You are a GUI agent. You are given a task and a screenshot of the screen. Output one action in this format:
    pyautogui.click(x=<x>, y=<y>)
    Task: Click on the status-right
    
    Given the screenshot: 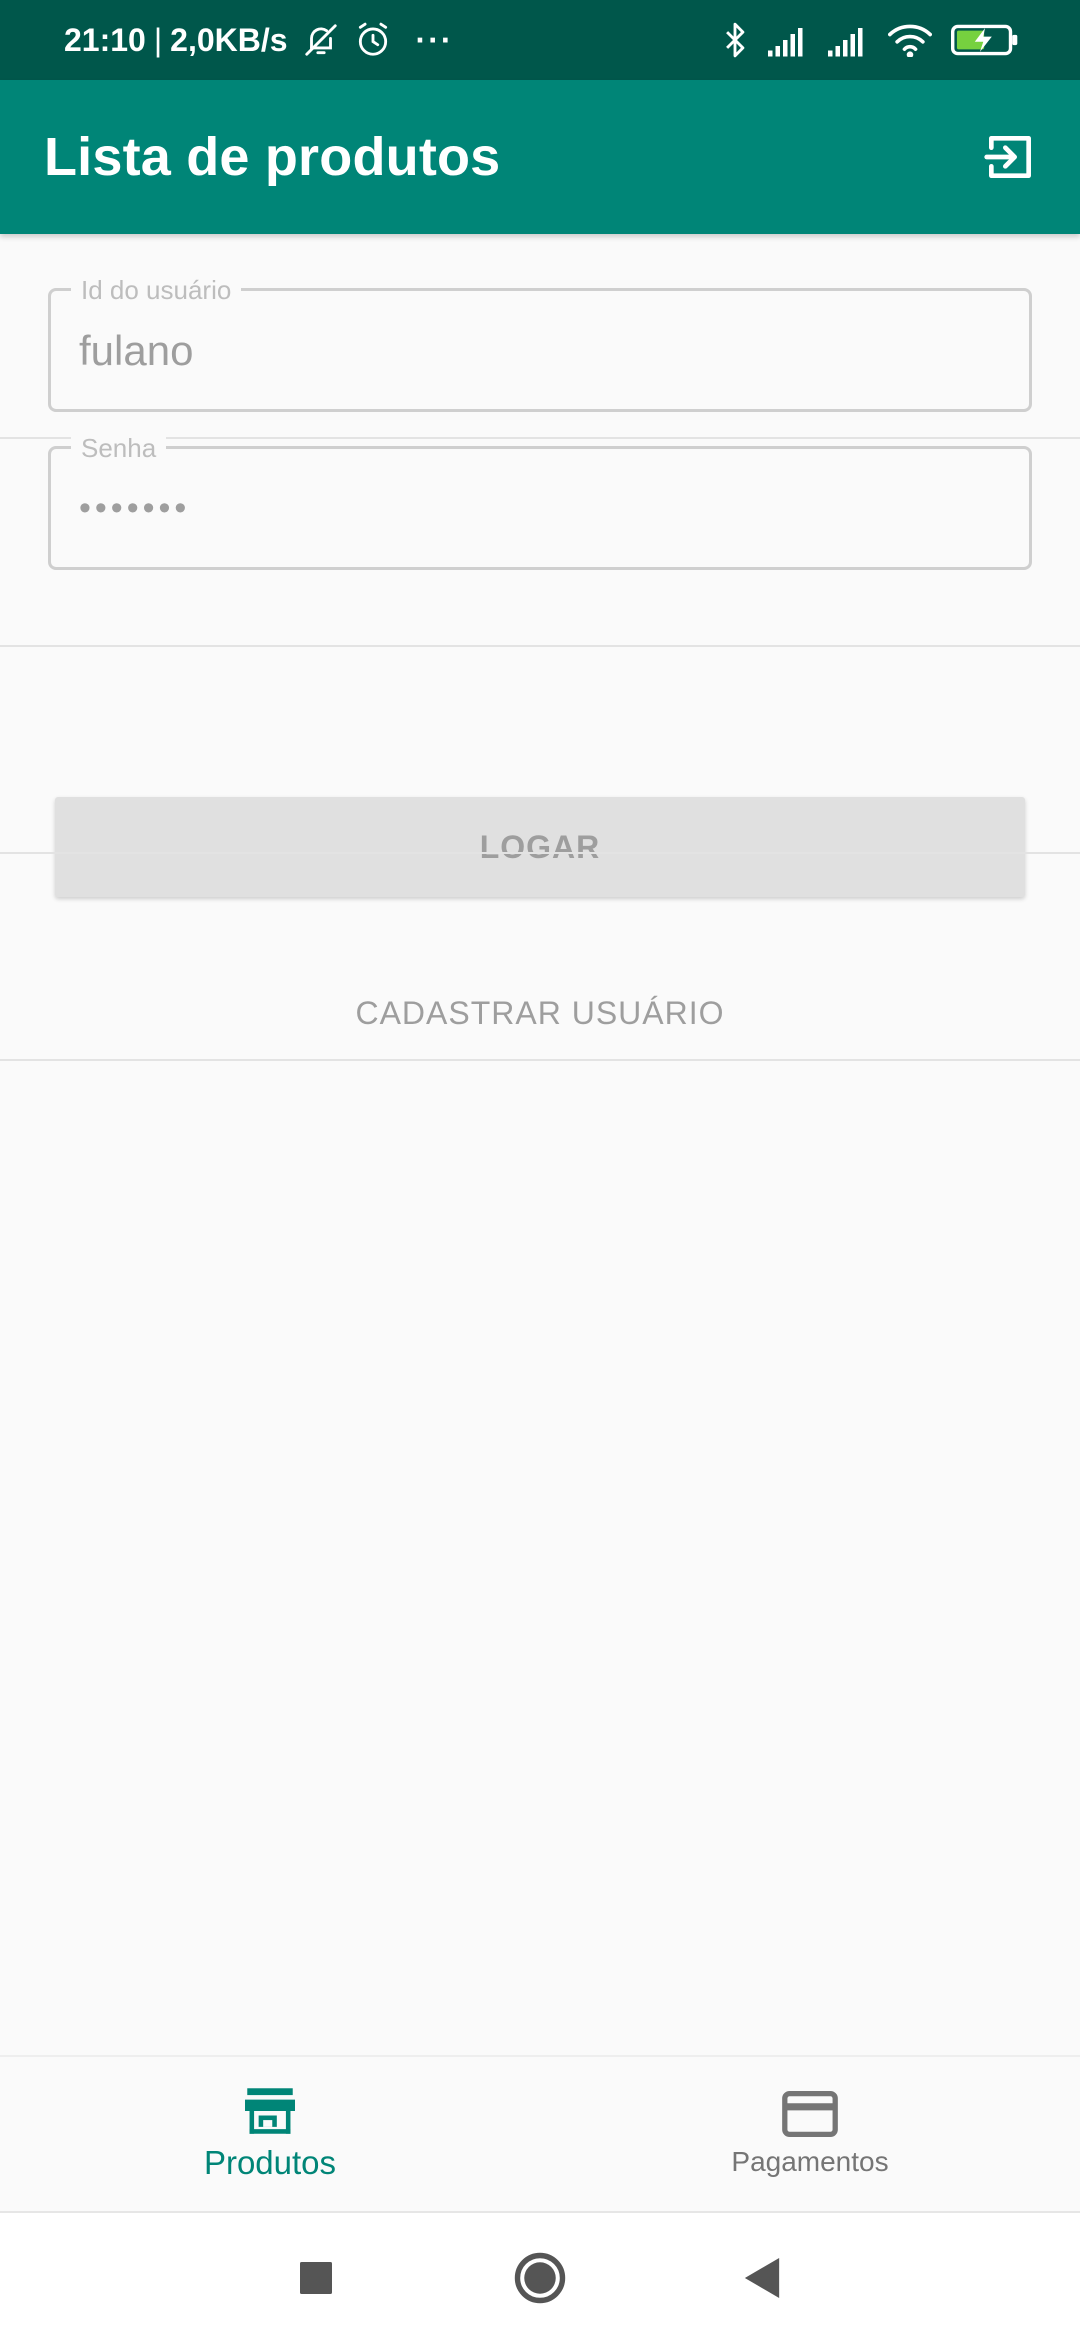 What is the action you would take?
    pyautogui.click(x=870, y=40)
    